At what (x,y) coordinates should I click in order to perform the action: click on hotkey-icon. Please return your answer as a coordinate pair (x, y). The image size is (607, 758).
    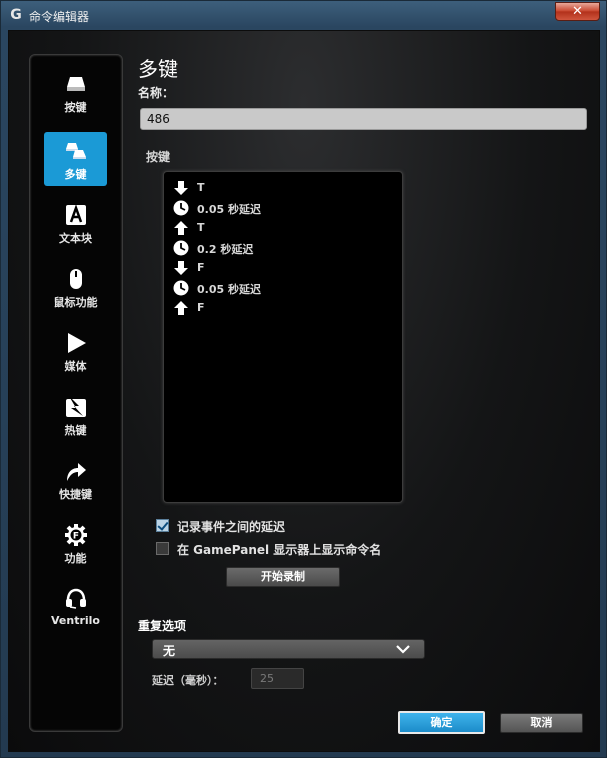
    Looking at the image, I should click on (76, 406).